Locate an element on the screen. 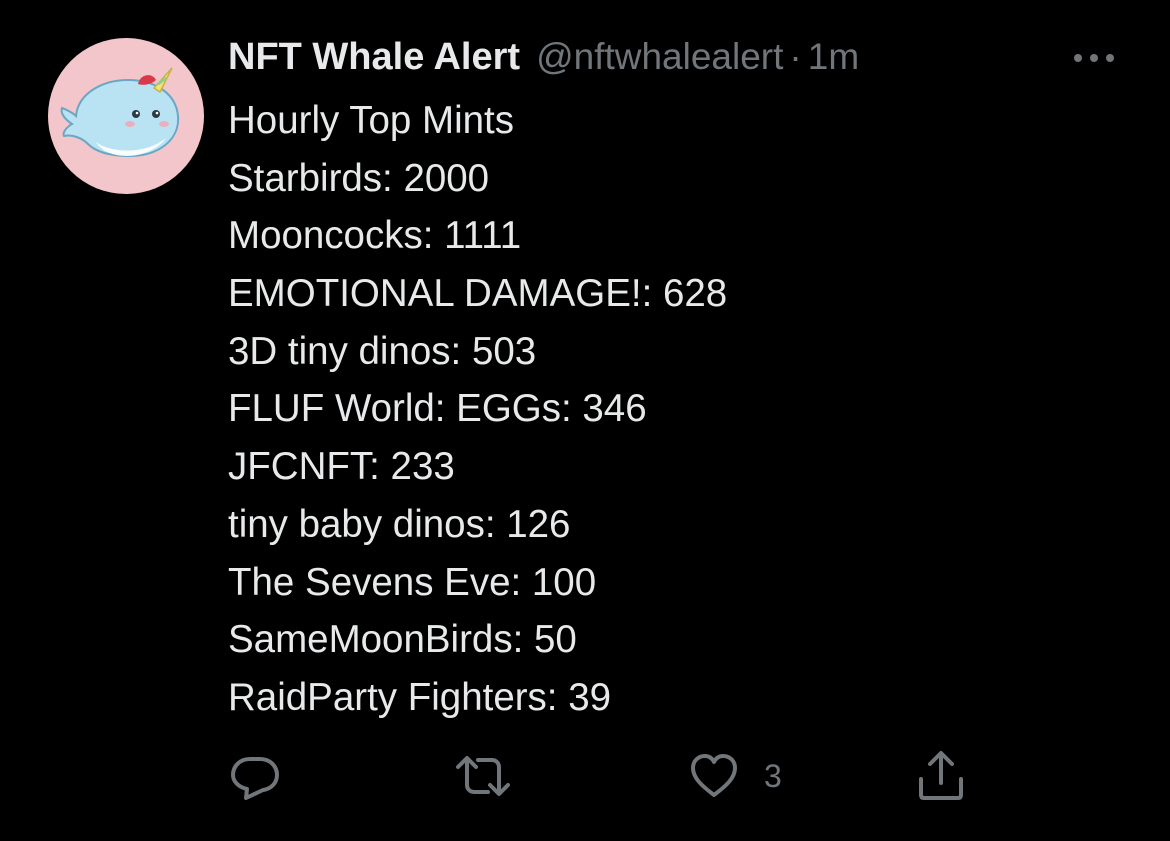  share-button is located at coordinates (941, 776).